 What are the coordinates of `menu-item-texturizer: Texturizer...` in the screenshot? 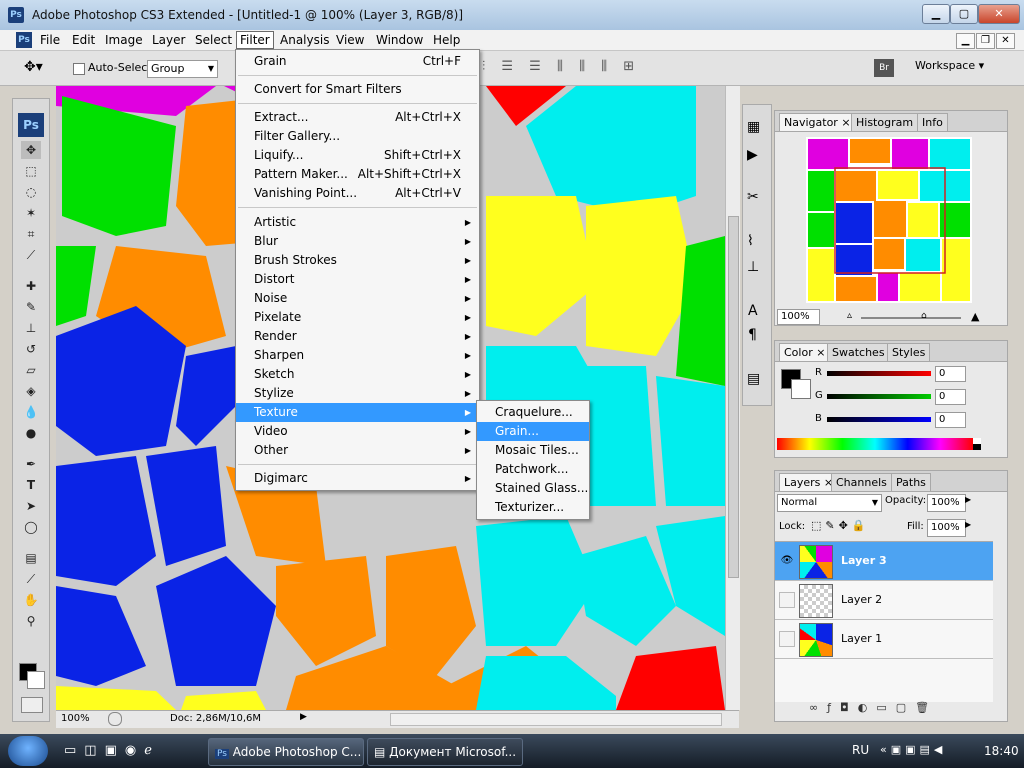 It's located at (533, 507).